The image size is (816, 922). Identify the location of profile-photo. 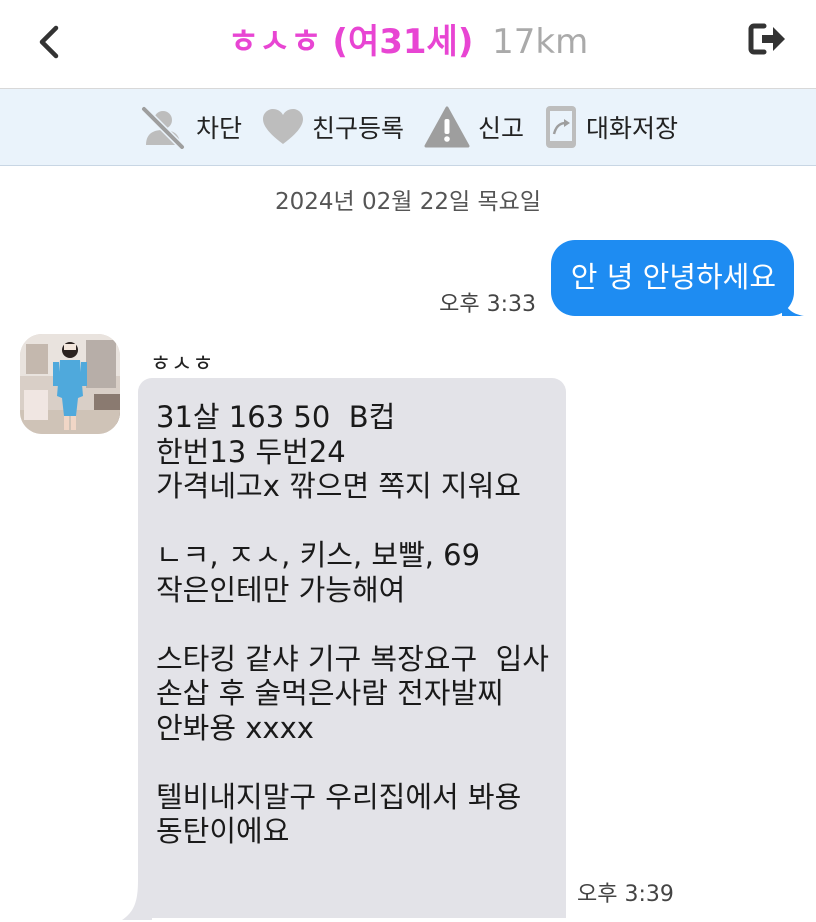
(70, 384).